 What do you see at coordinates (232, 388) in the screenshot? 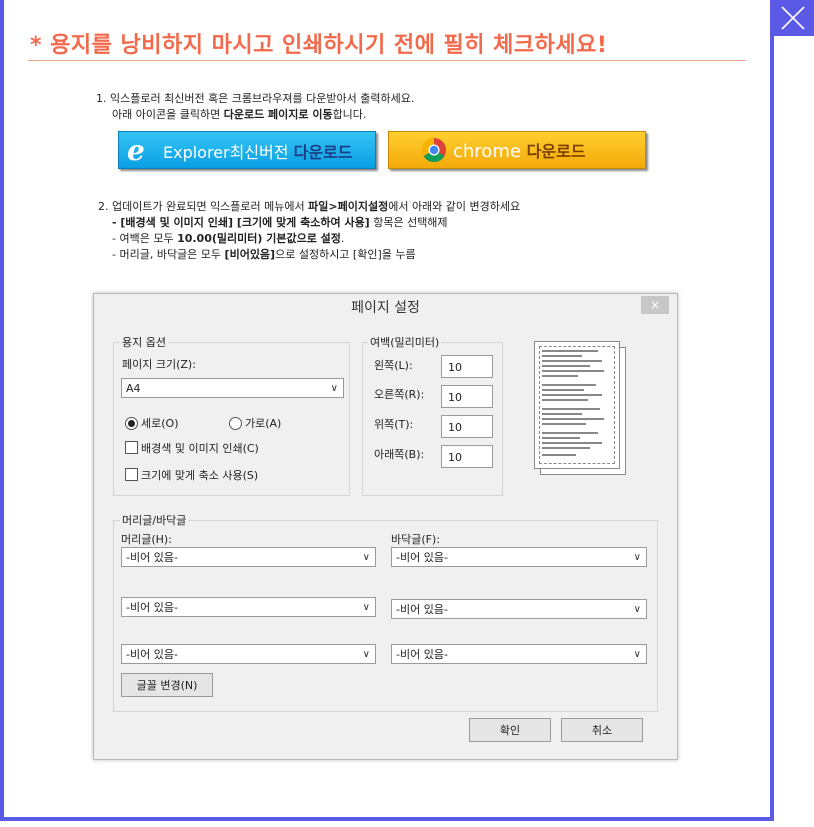
I see `paper-size-select: A4 ∨` at bounding box center [232, 388].